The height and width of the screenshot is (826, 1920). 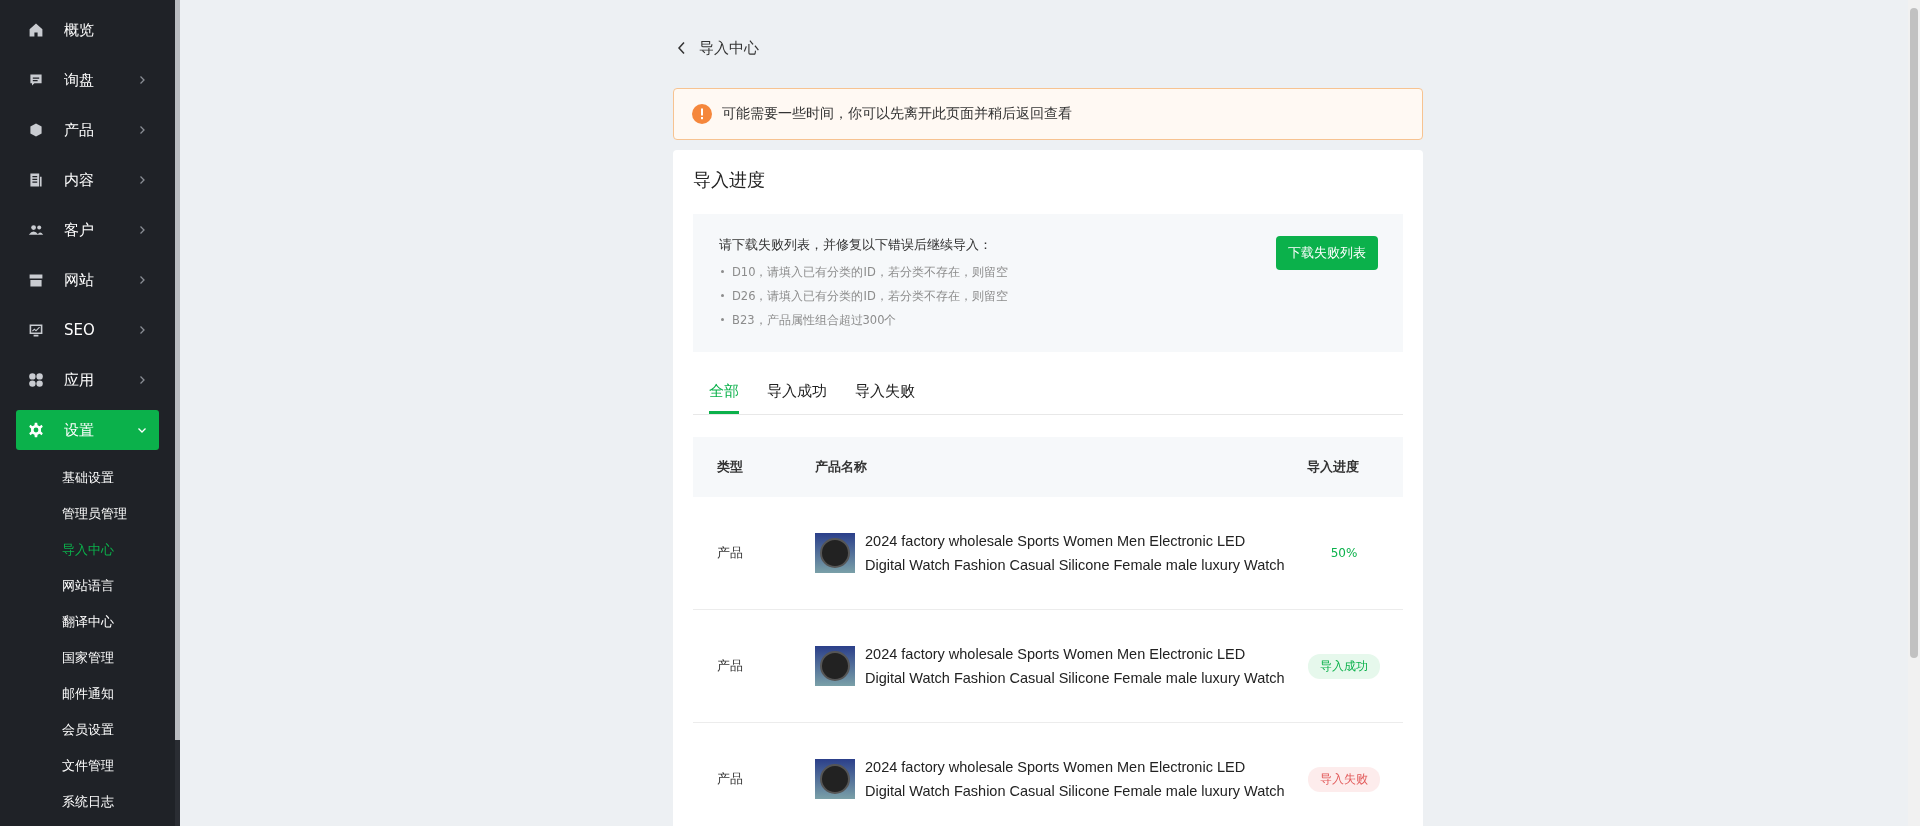 What do you see at coordinates (36, 280) in the screenshot?
I see `store-icon` at bounding box center [36, 280].